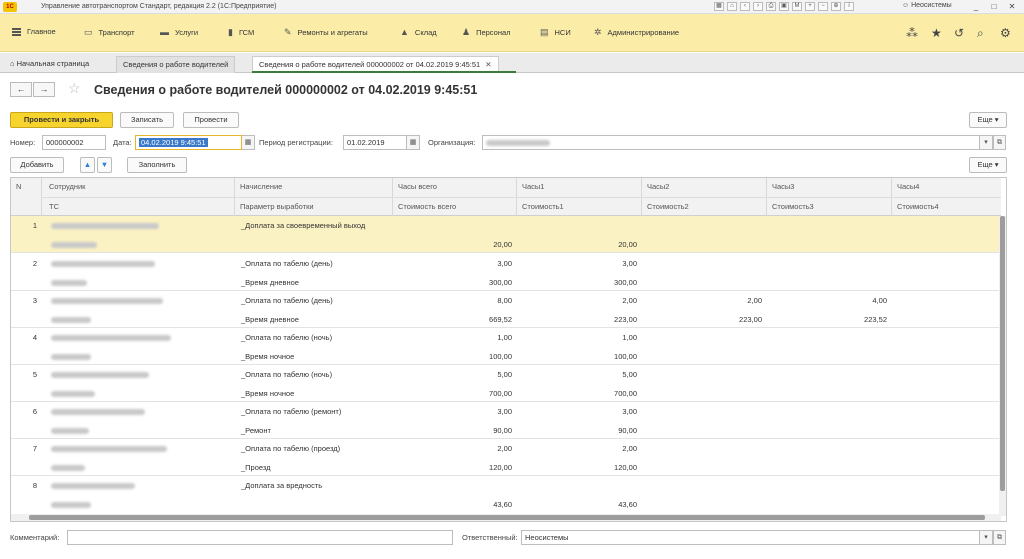  I want to click on memory-plus-icon: +, so click(810, 6).